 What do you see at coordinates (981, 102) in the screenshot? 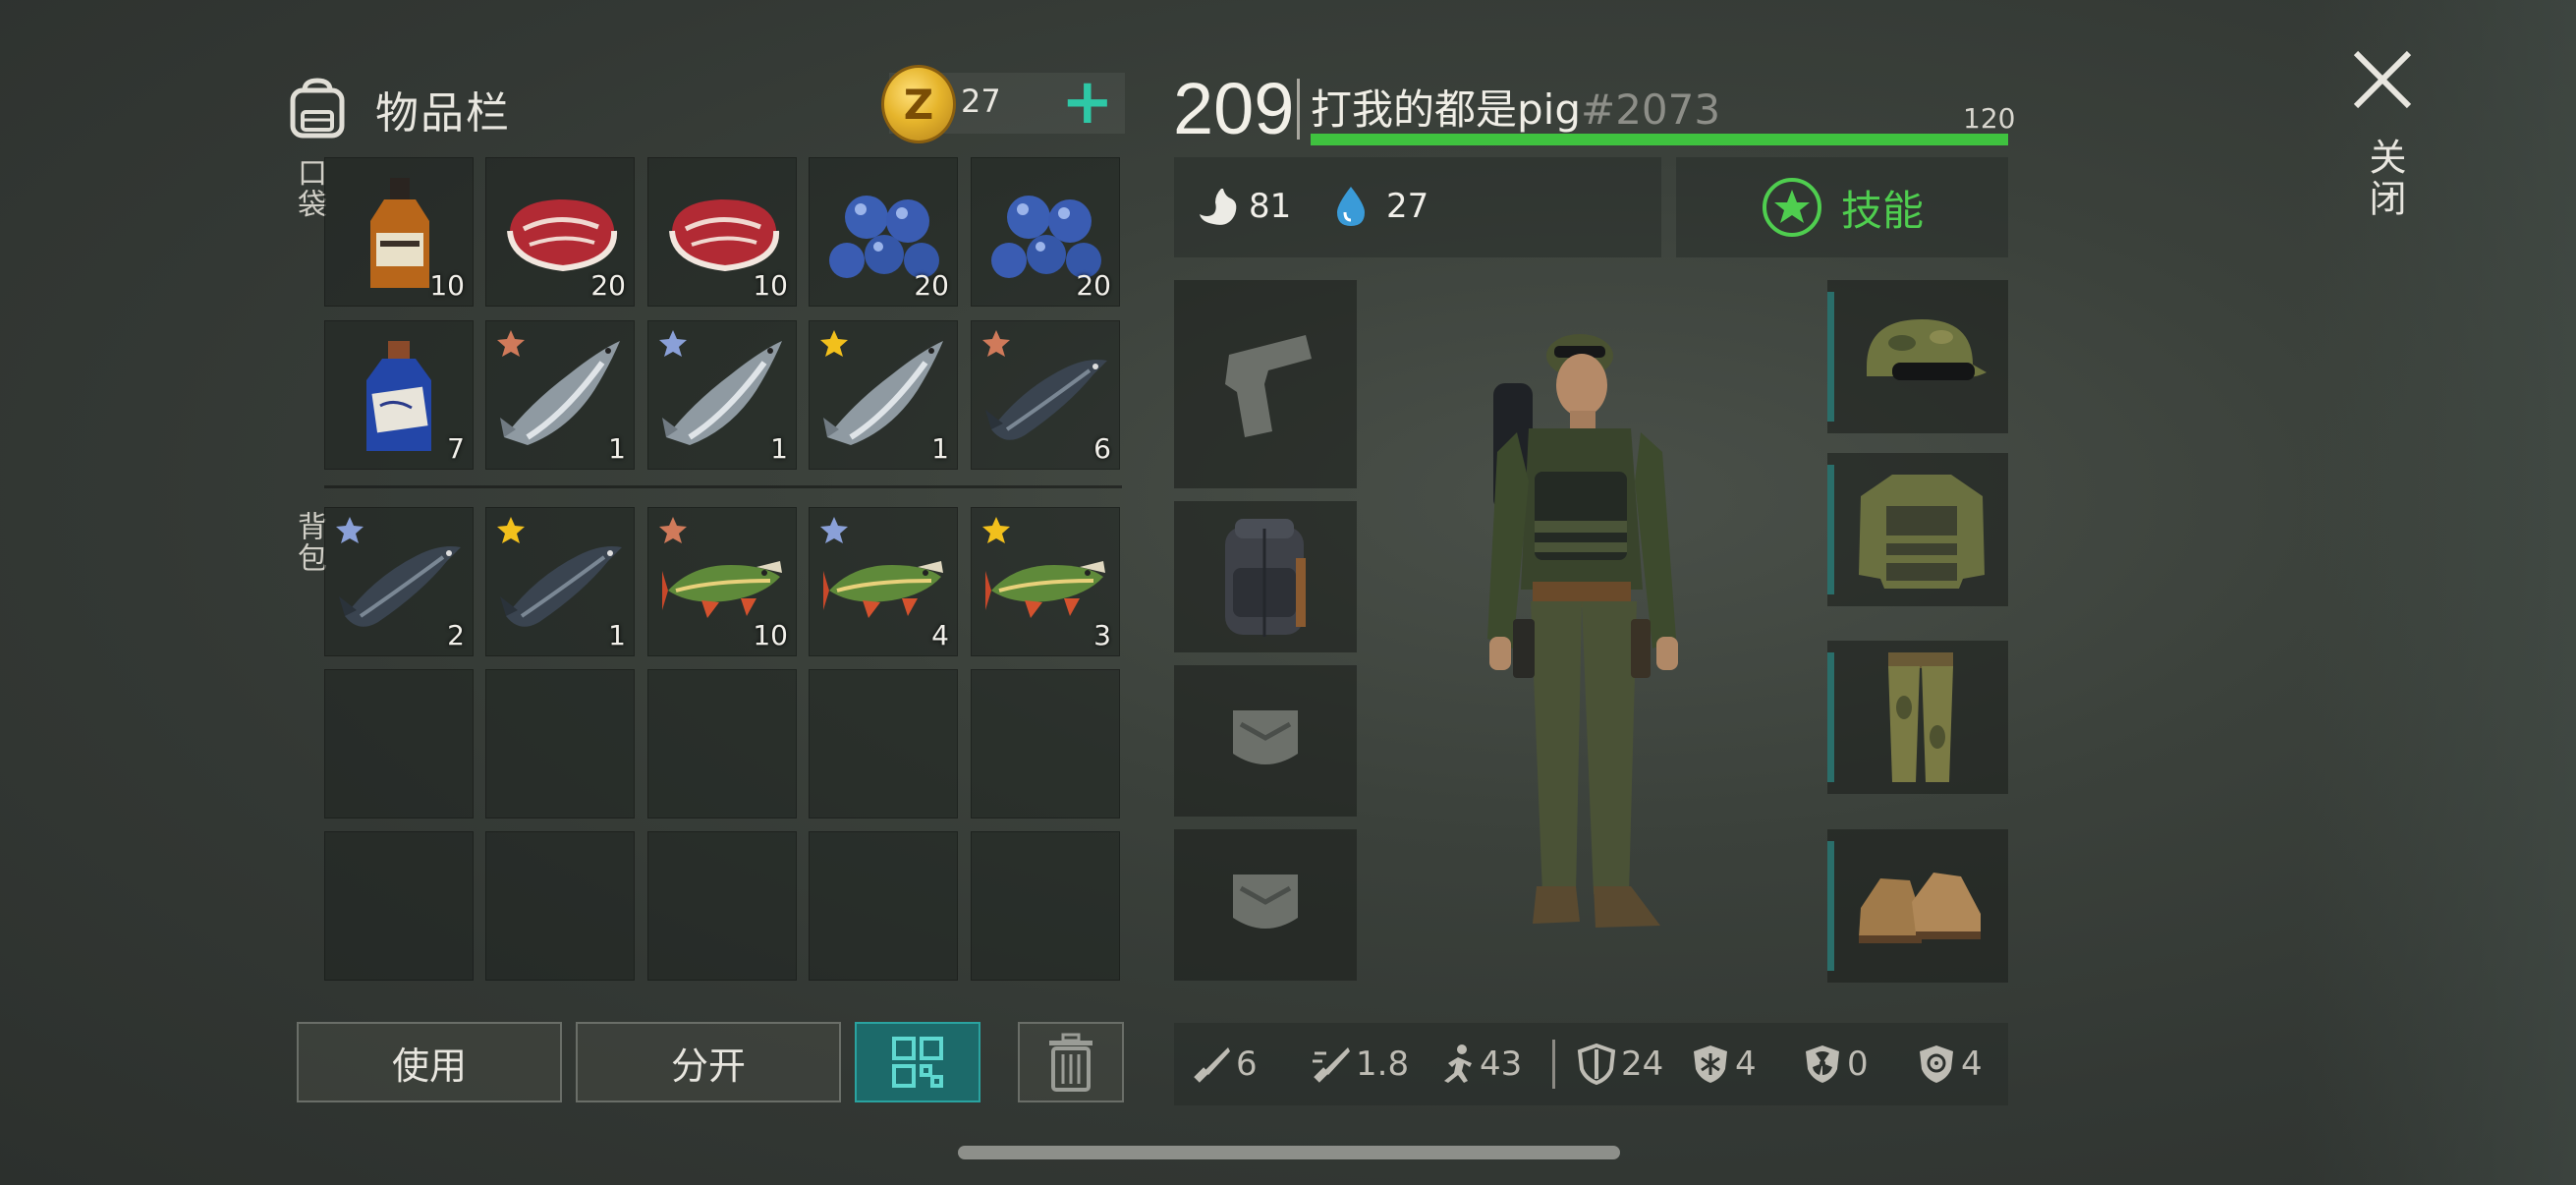
I see `coin-count: 27` at bounding box center [981, 102].